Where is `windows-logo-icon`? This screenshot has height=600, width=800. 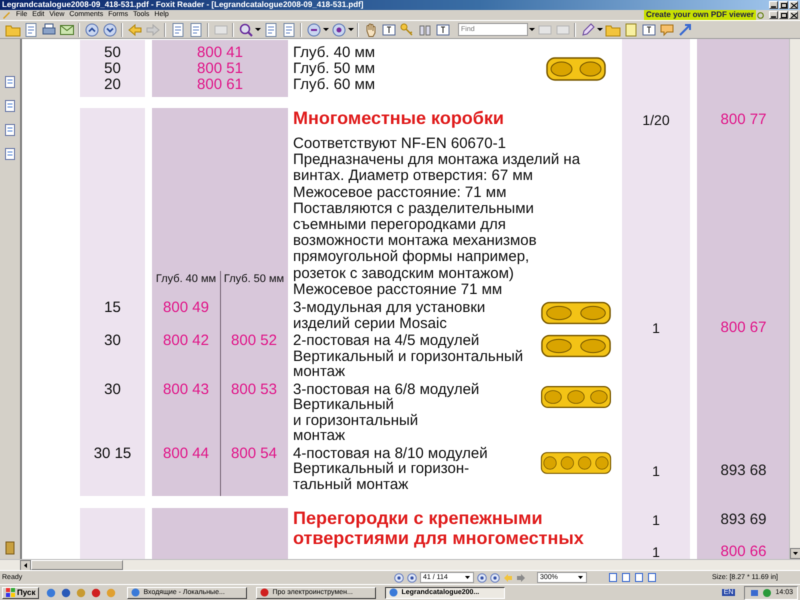
windows-logo-icon is located at coordinates (10, 592).